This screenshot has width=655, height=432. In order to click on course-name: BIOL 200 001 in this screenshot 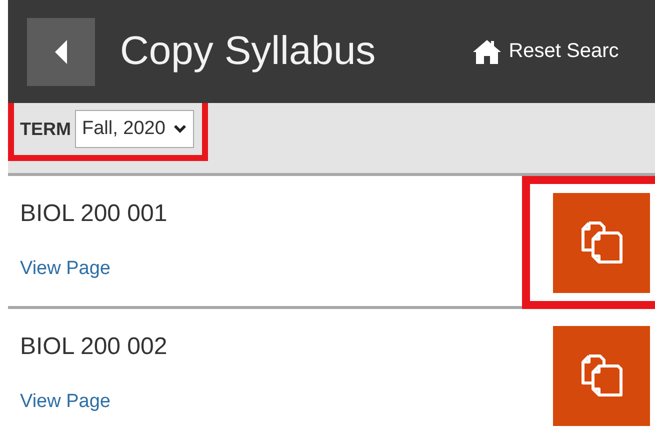, I will do `click(94, 214)`.